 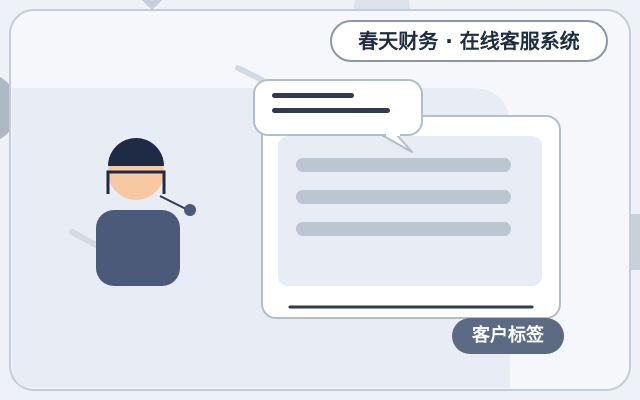 I want to click on top-notch-decoration, so click(x=152, y=5).